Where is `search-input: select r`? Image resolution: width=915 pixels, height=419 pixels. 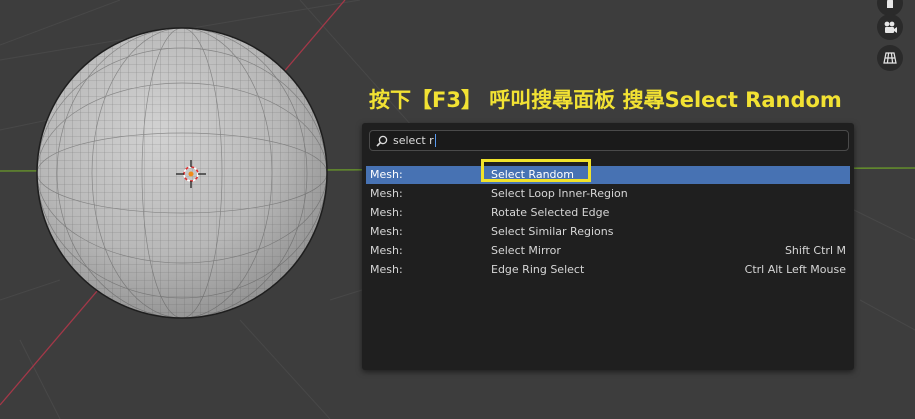 search-input: select r is located at coordinates (609, 140).